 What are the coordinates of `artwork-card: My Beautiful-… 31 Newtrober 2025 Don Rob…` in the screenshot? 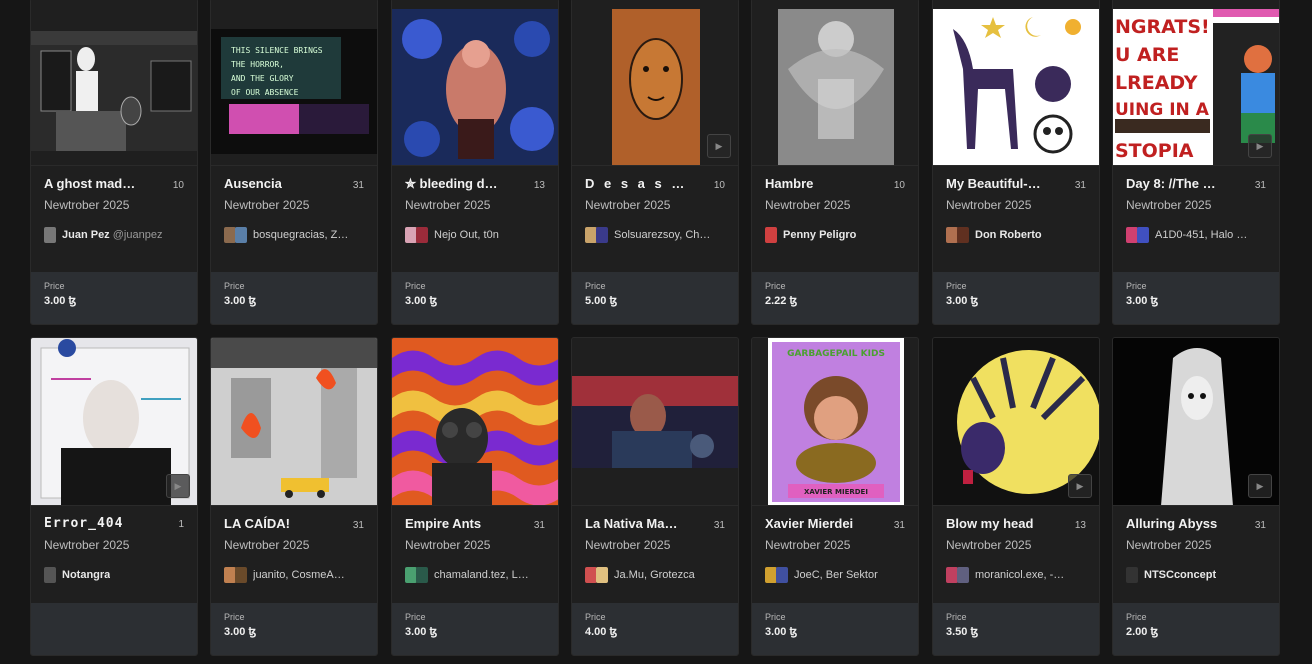 It's located at (1016, 162).